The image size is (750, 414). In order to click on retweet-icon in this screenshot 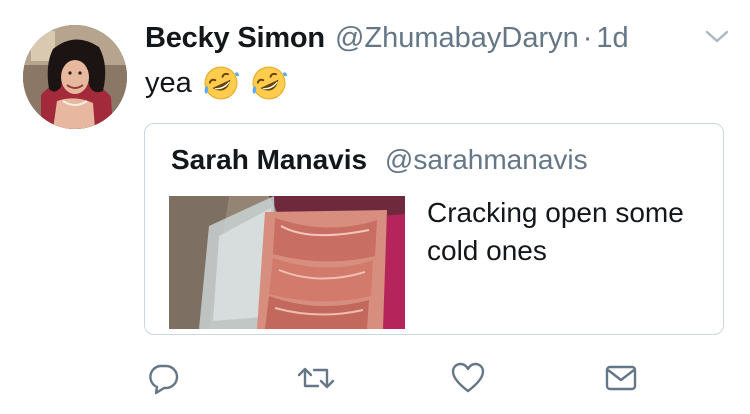, I will do `click(316, 378)`.